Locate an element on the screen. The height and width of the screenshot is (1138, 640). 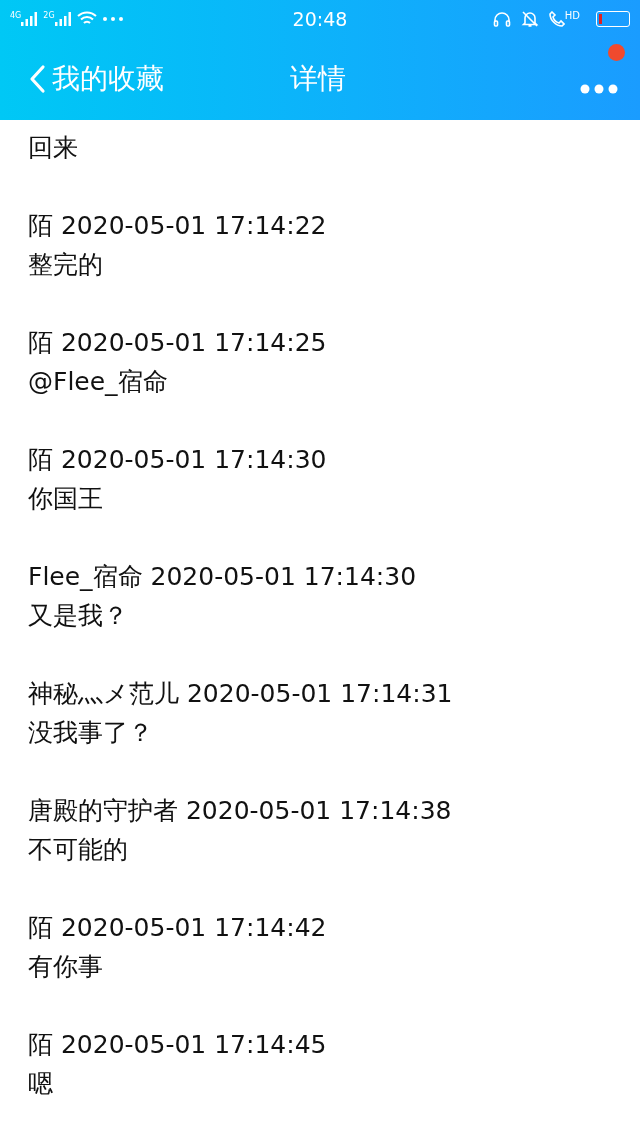
phone-icon is located at coordinates (556, 19).